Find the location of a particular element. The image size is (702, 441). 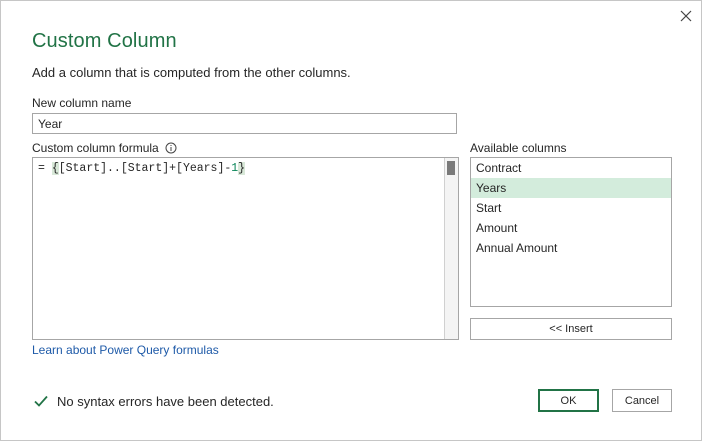

formula-open-brace: { is located at coordinates (55, 168).